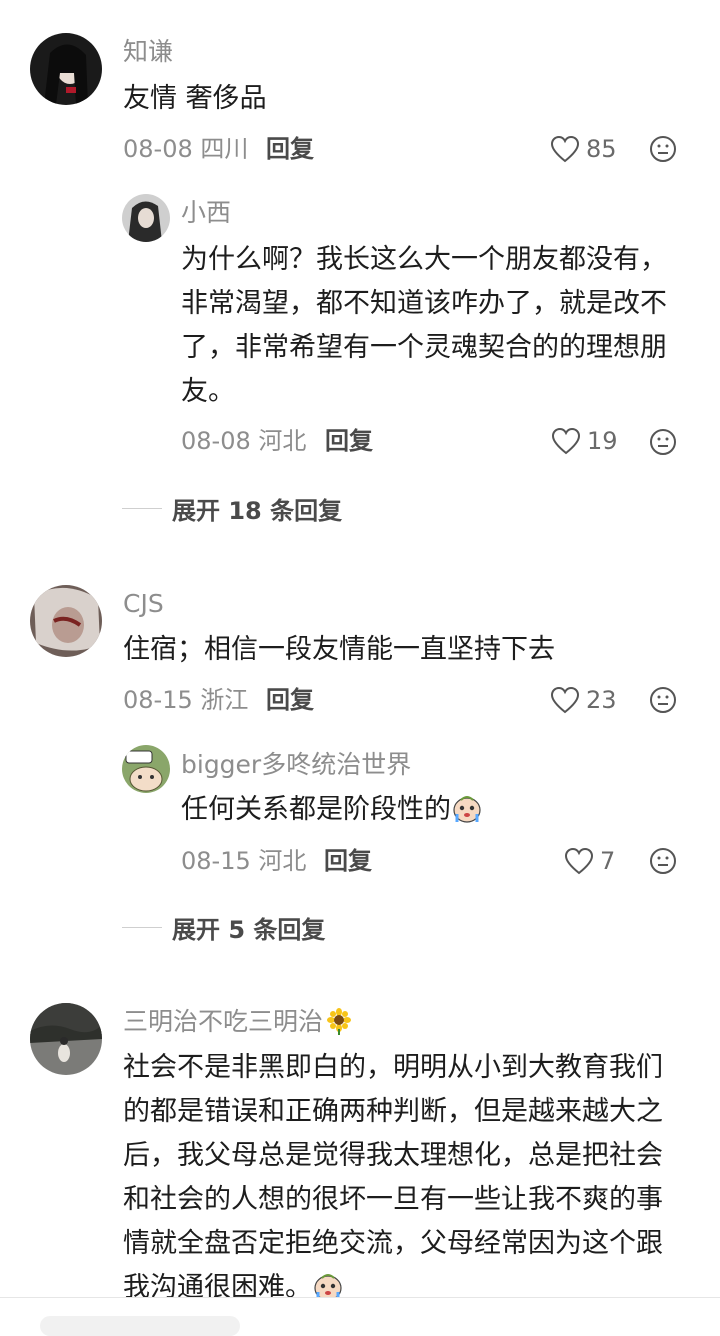 This screenshot has width=720, height=1336. I want to click on expand-replies-label: 展开 5 条回复, so click(249, 930).